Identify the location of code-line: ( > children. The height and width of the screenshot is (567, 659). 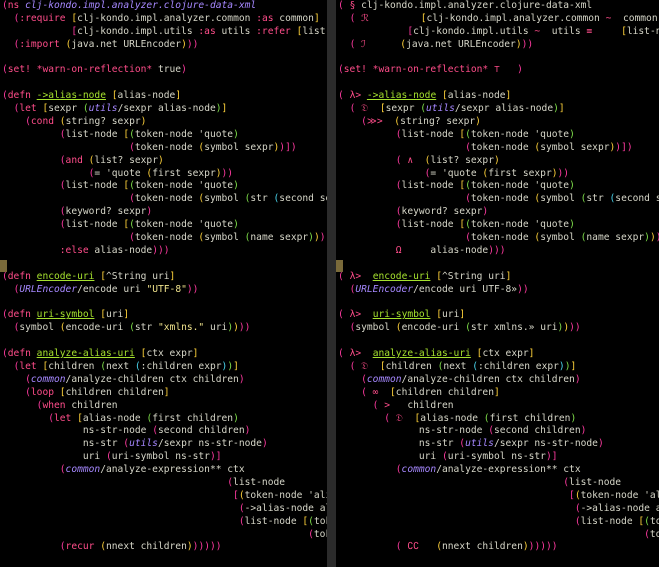
(498, 406).